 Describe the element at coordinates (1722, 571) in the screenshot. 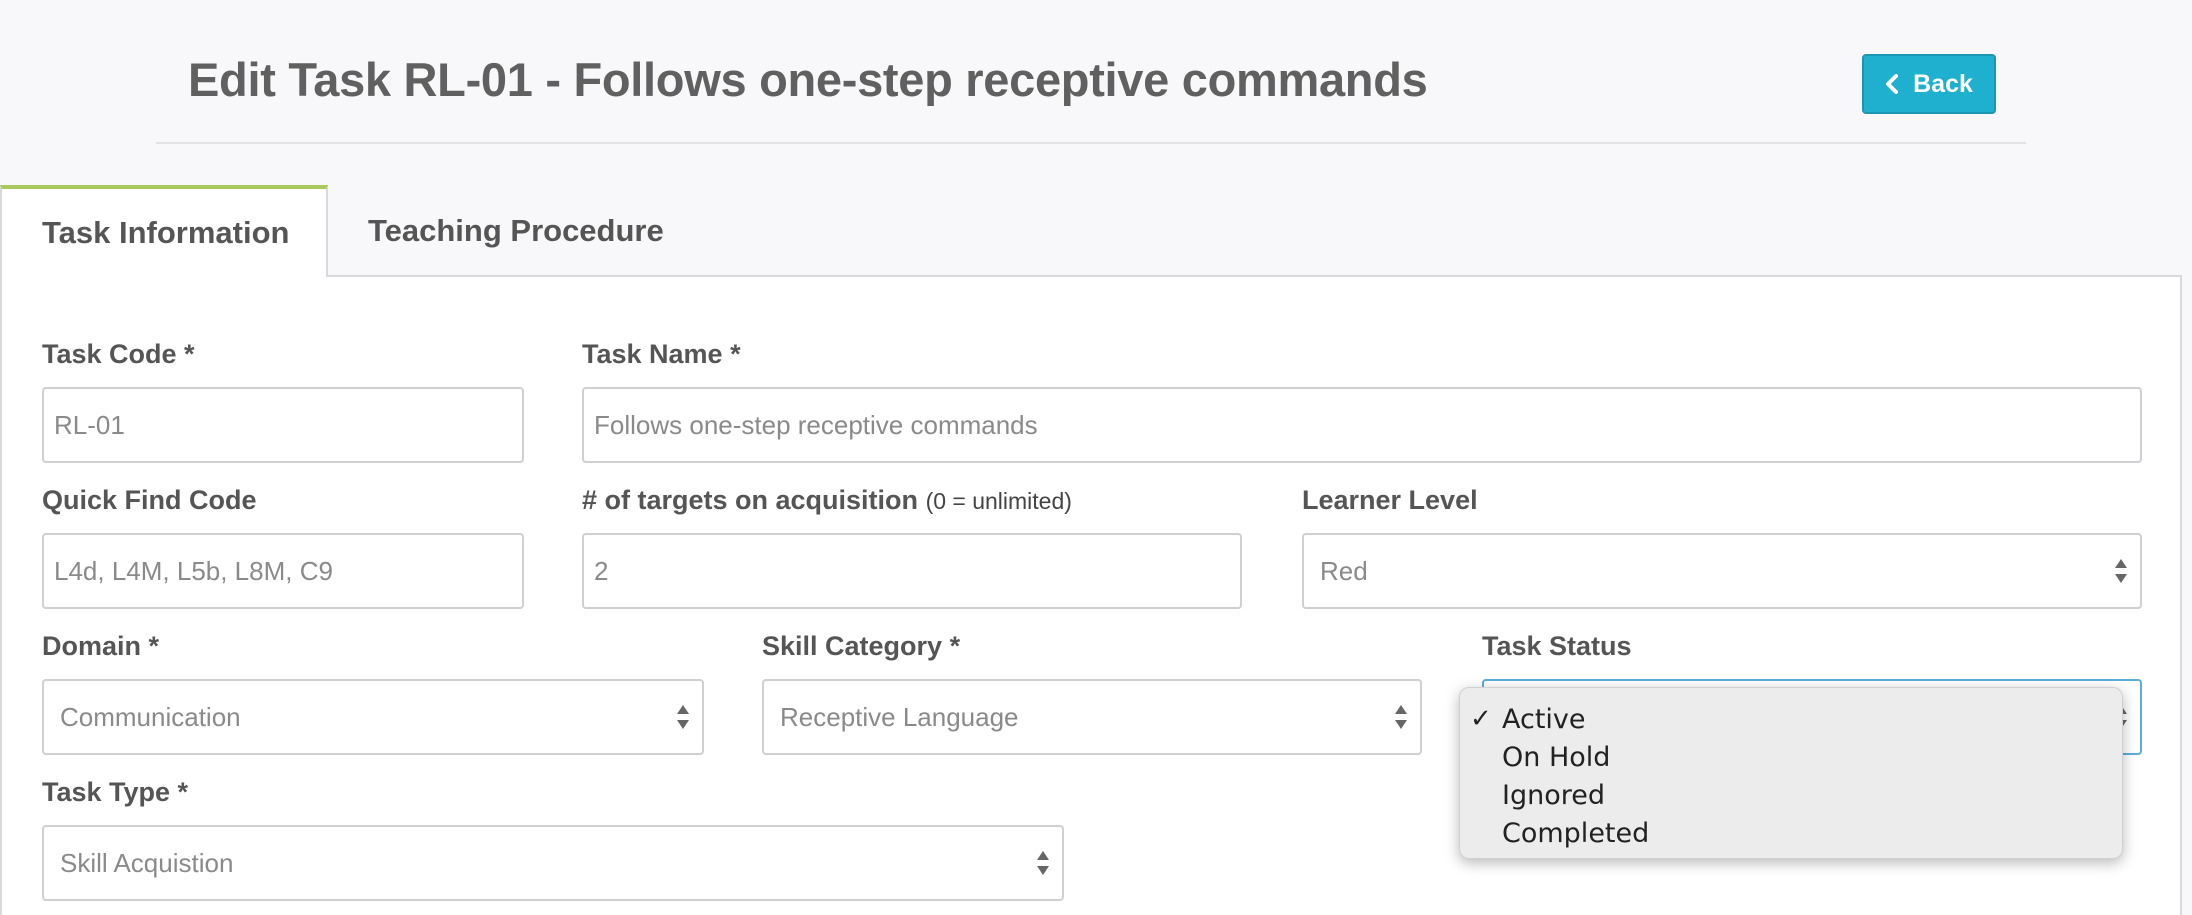

I see `learner-level-select: Red` at that location.